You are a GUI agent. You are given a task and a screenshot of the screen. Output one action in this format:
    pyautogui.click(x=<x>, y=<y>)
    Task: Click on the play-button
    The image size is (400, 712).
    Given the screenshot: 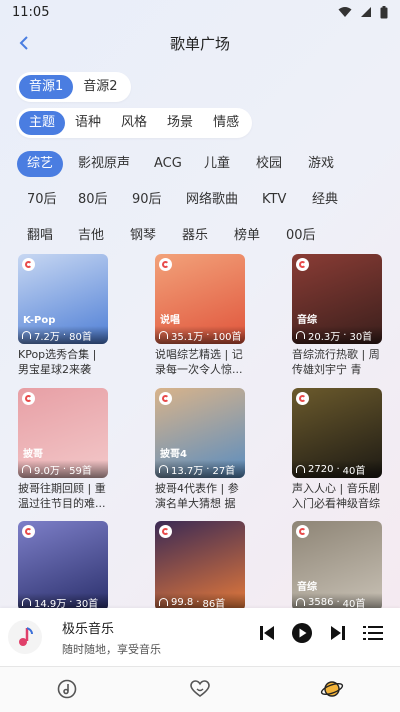 What is the action you would take?
    pyautogui.click(x=302, y=633)
    